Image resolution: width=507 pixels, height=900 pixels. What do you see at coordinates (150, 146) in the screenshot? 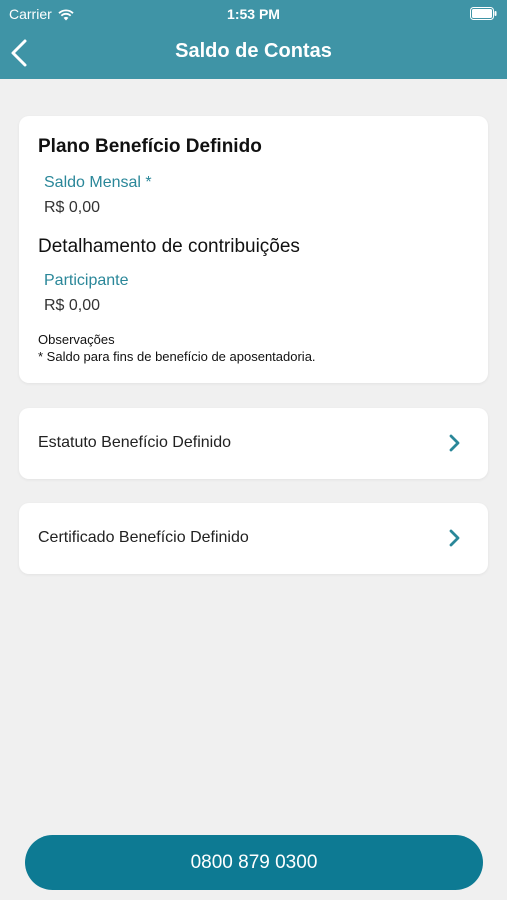
I see `plan-title: Plano Benefício Definido` at bounding box center [150, 146].